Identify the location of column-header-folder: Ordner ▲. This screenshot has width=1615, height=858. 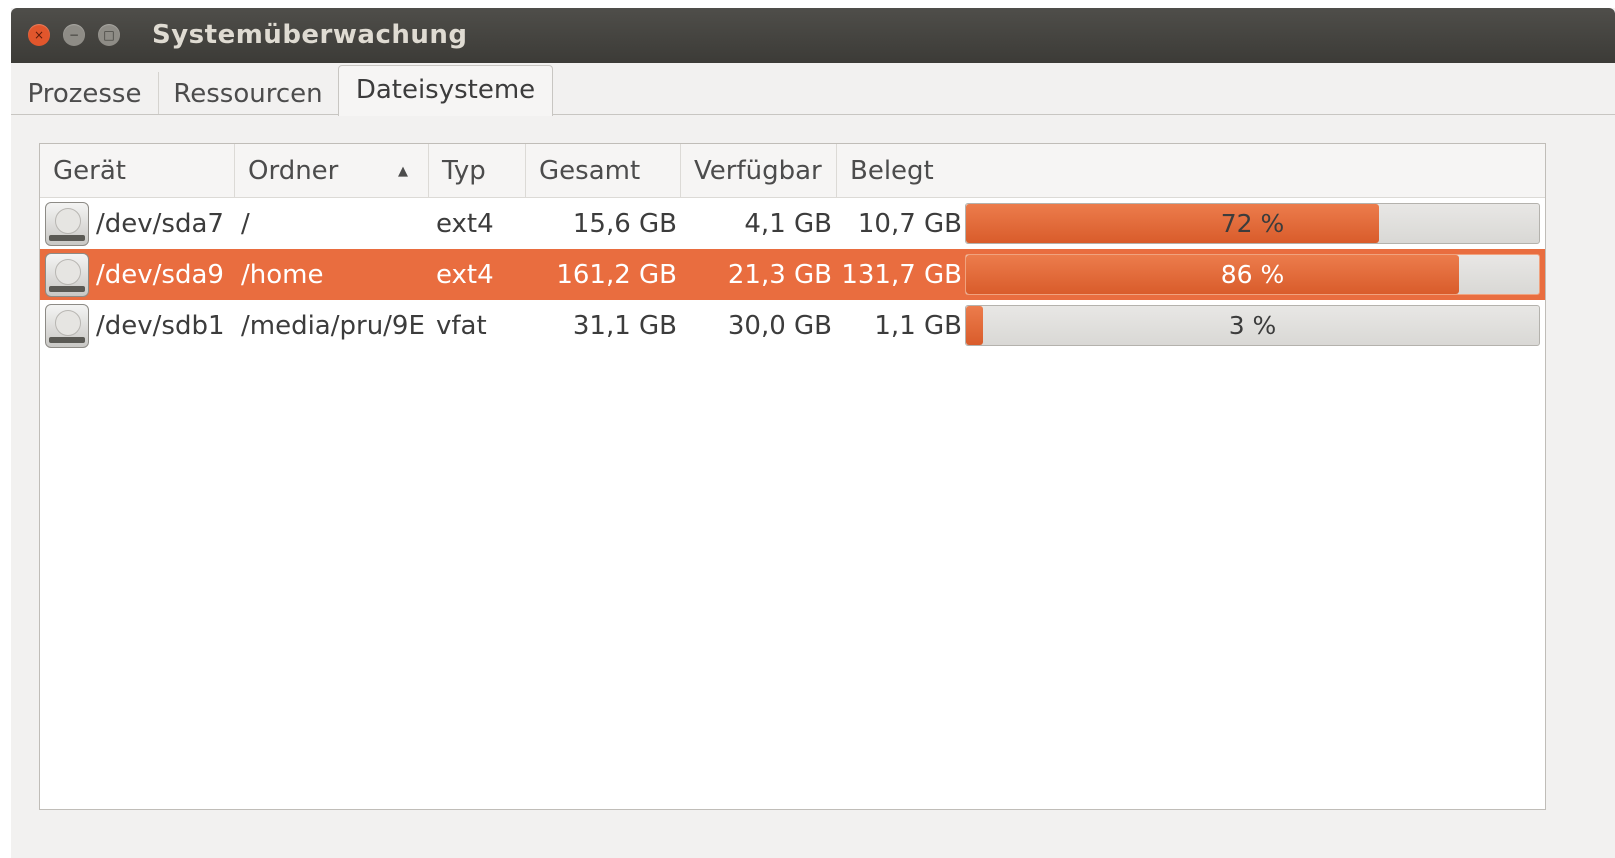
(332, 170).